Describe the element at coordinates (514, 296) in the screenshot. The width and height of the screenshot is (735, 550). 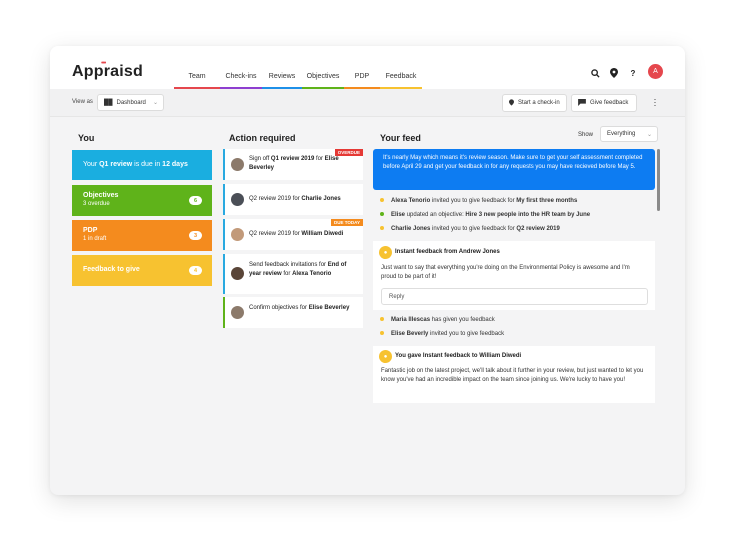
I see `reply-input: Reply` at that location.